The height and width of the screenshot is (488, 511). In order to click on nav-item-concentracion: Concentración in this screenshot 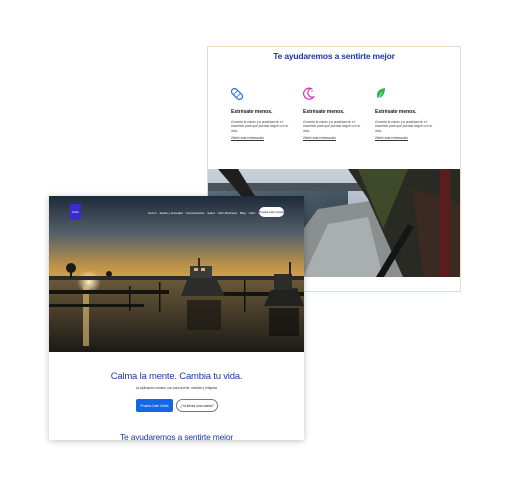, I will do `click(195, 213)`.